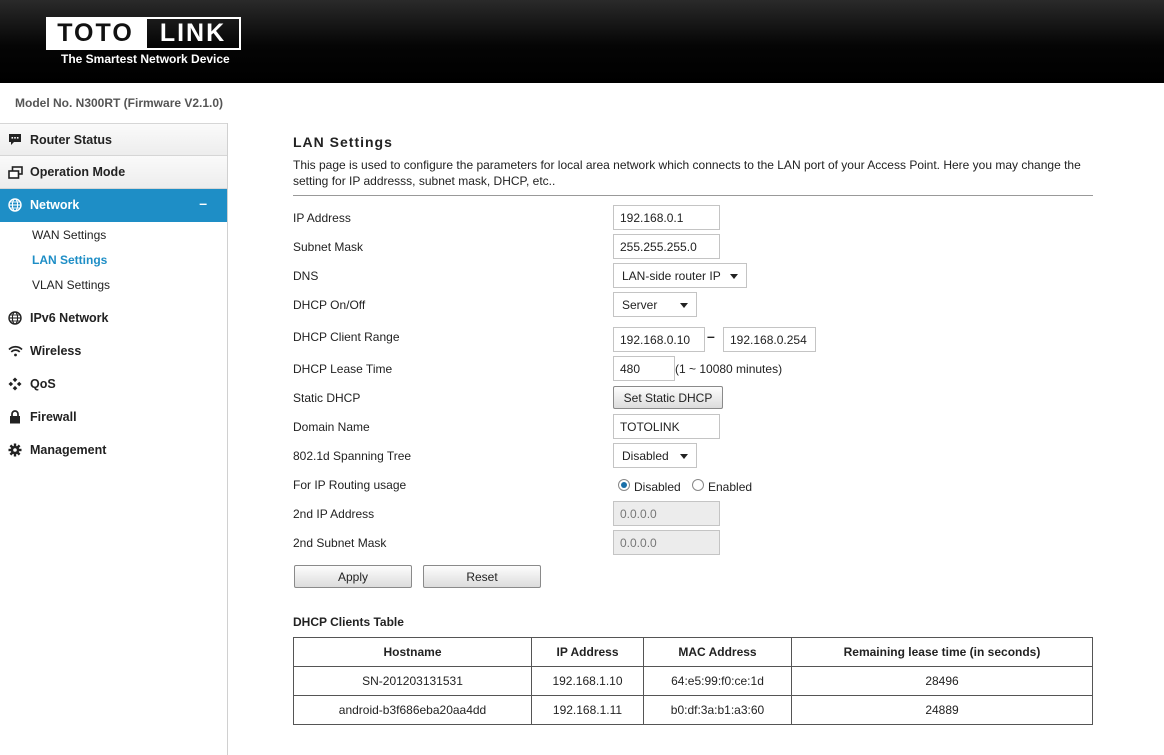 Image resolution: width=1164 pixels, height=755 pixels. What do you see at coordinates (43, 383) in the screenshot?
I see `sidebar-item-label: QoS` at bounding box center [43, 383].